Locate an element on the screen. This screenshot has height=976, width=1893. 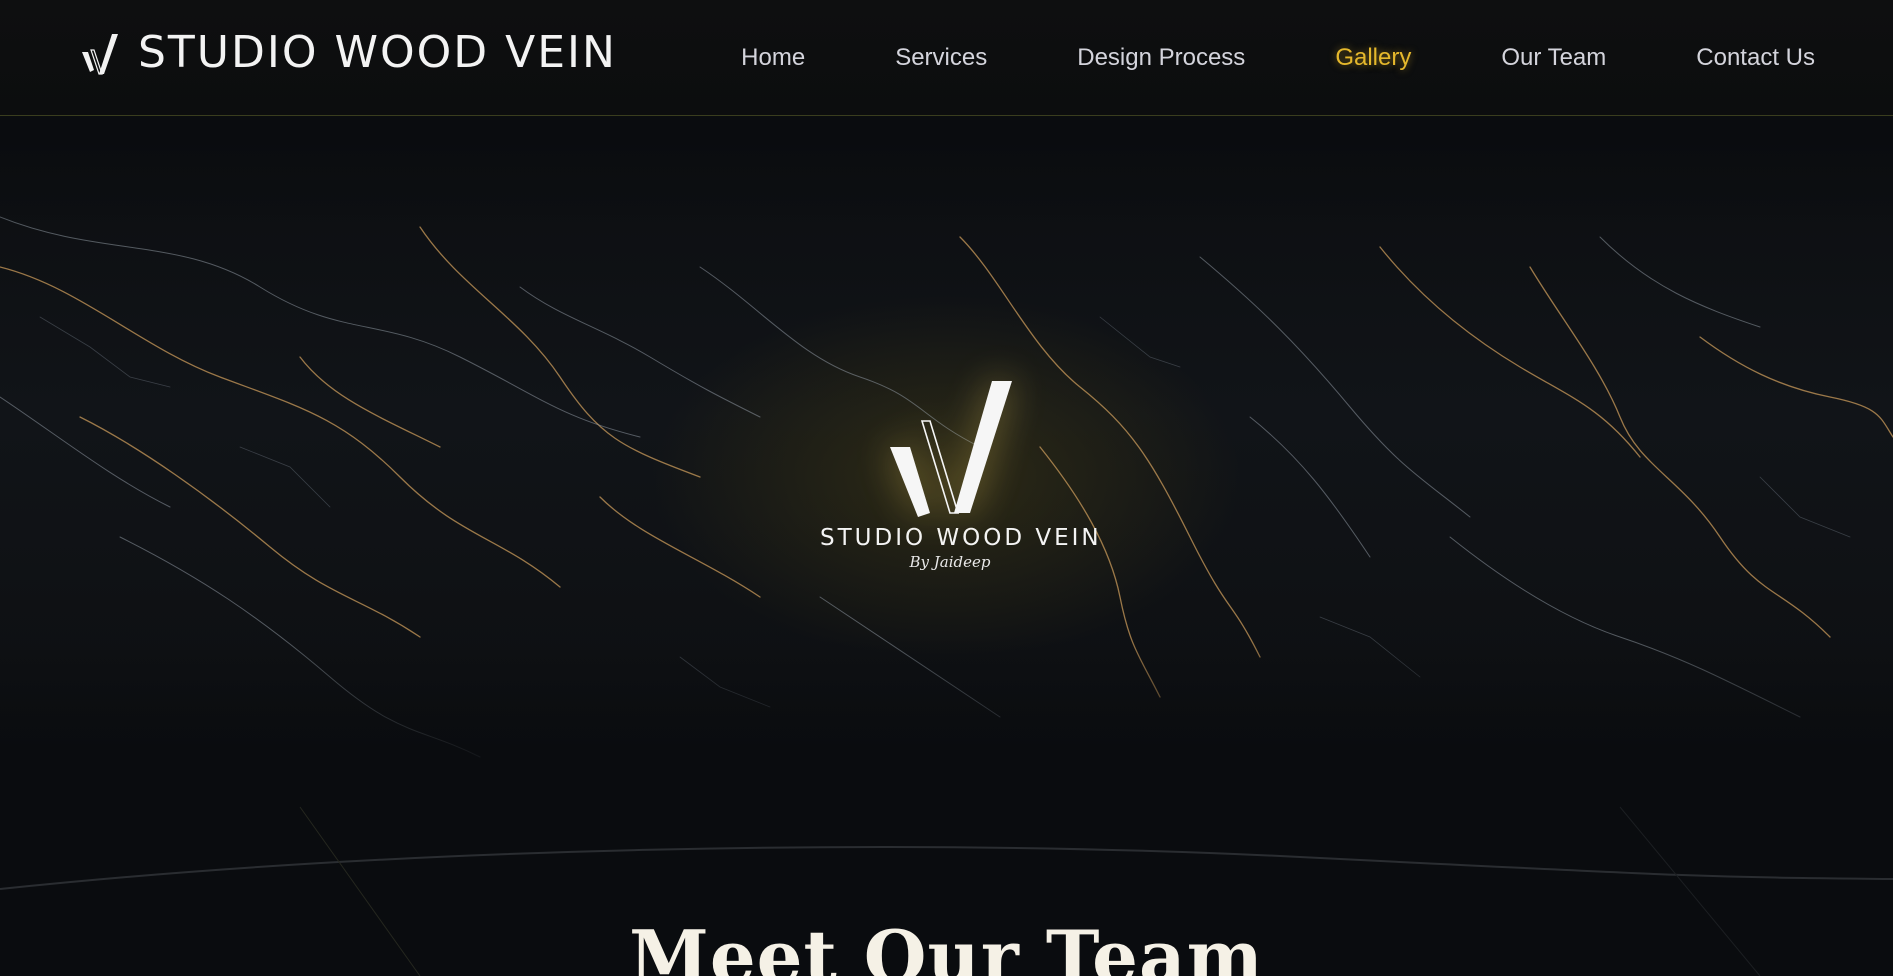
nav-item-contact-us: Contact Us is located at coordinates (1755, 58).